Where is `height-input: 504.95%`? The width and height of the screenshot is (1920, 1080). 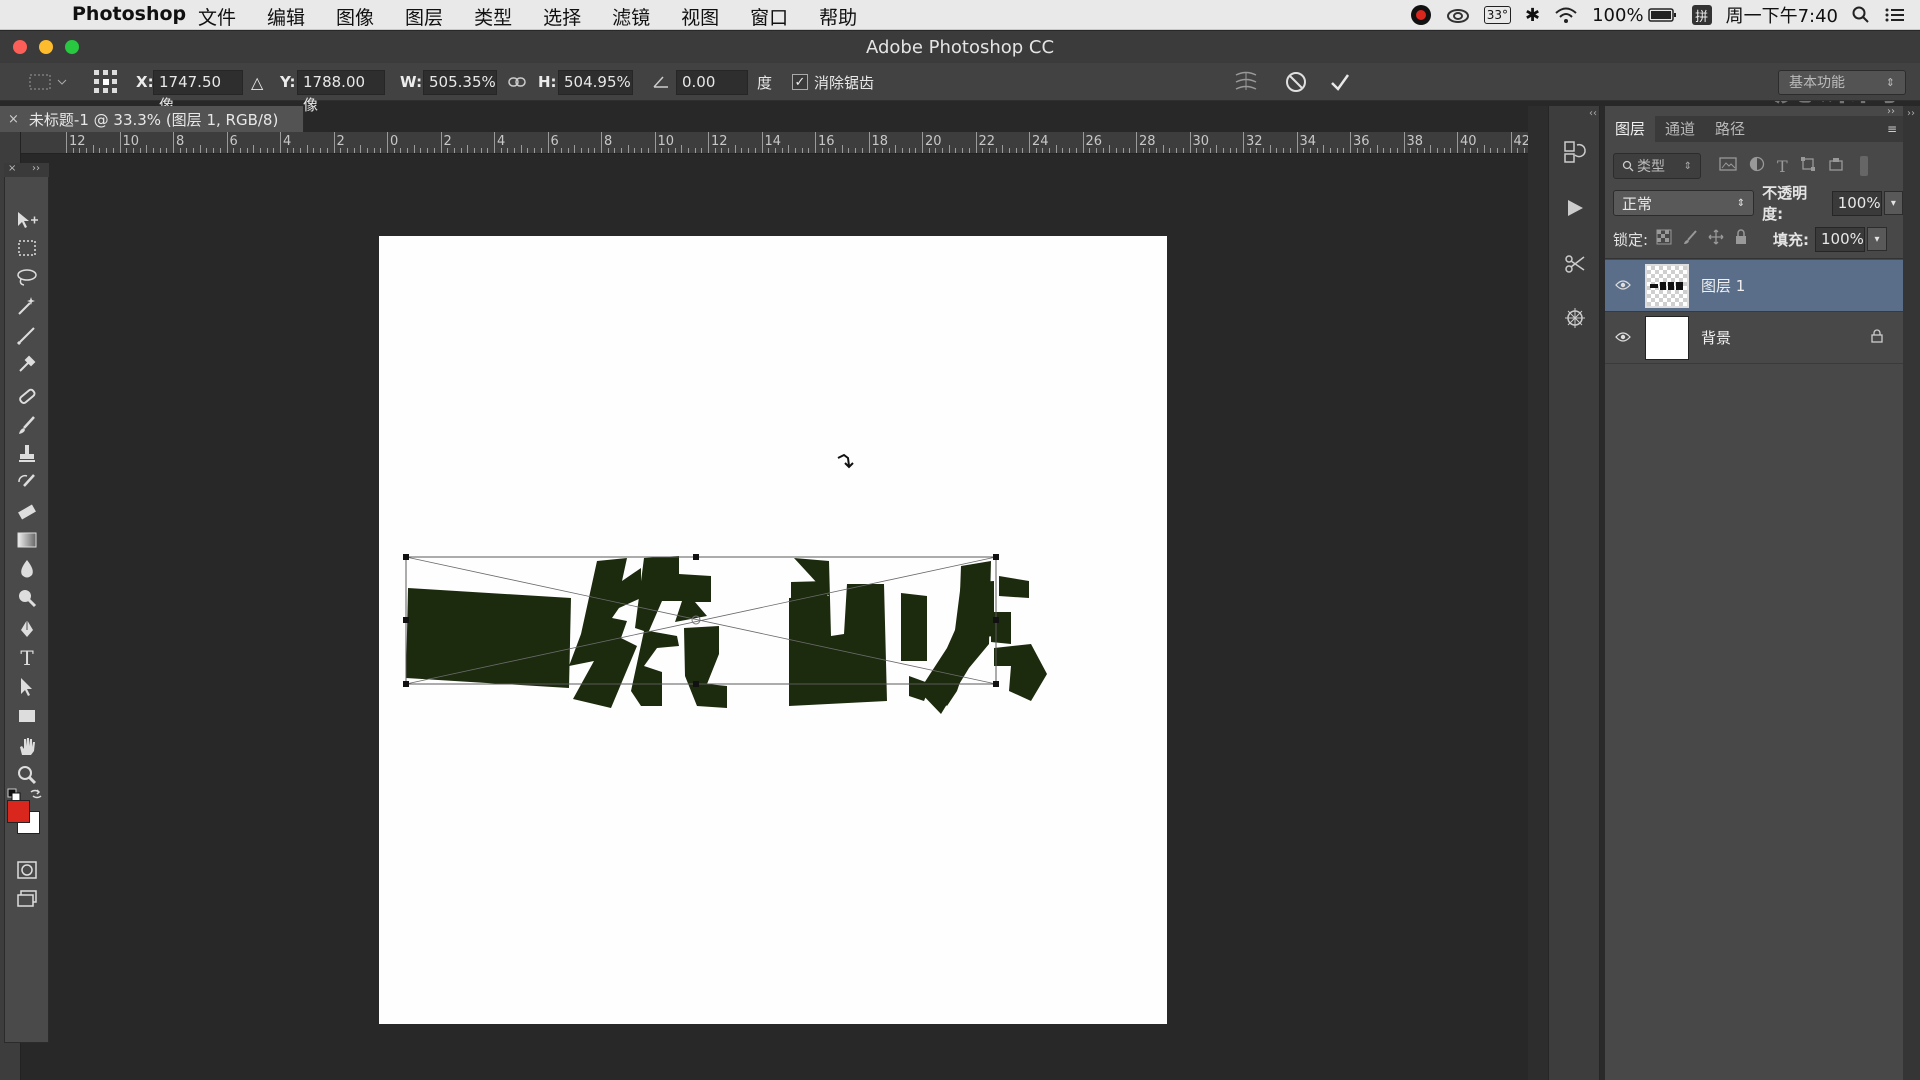 height-input: 504.95% is located at coordinates (595, 82).